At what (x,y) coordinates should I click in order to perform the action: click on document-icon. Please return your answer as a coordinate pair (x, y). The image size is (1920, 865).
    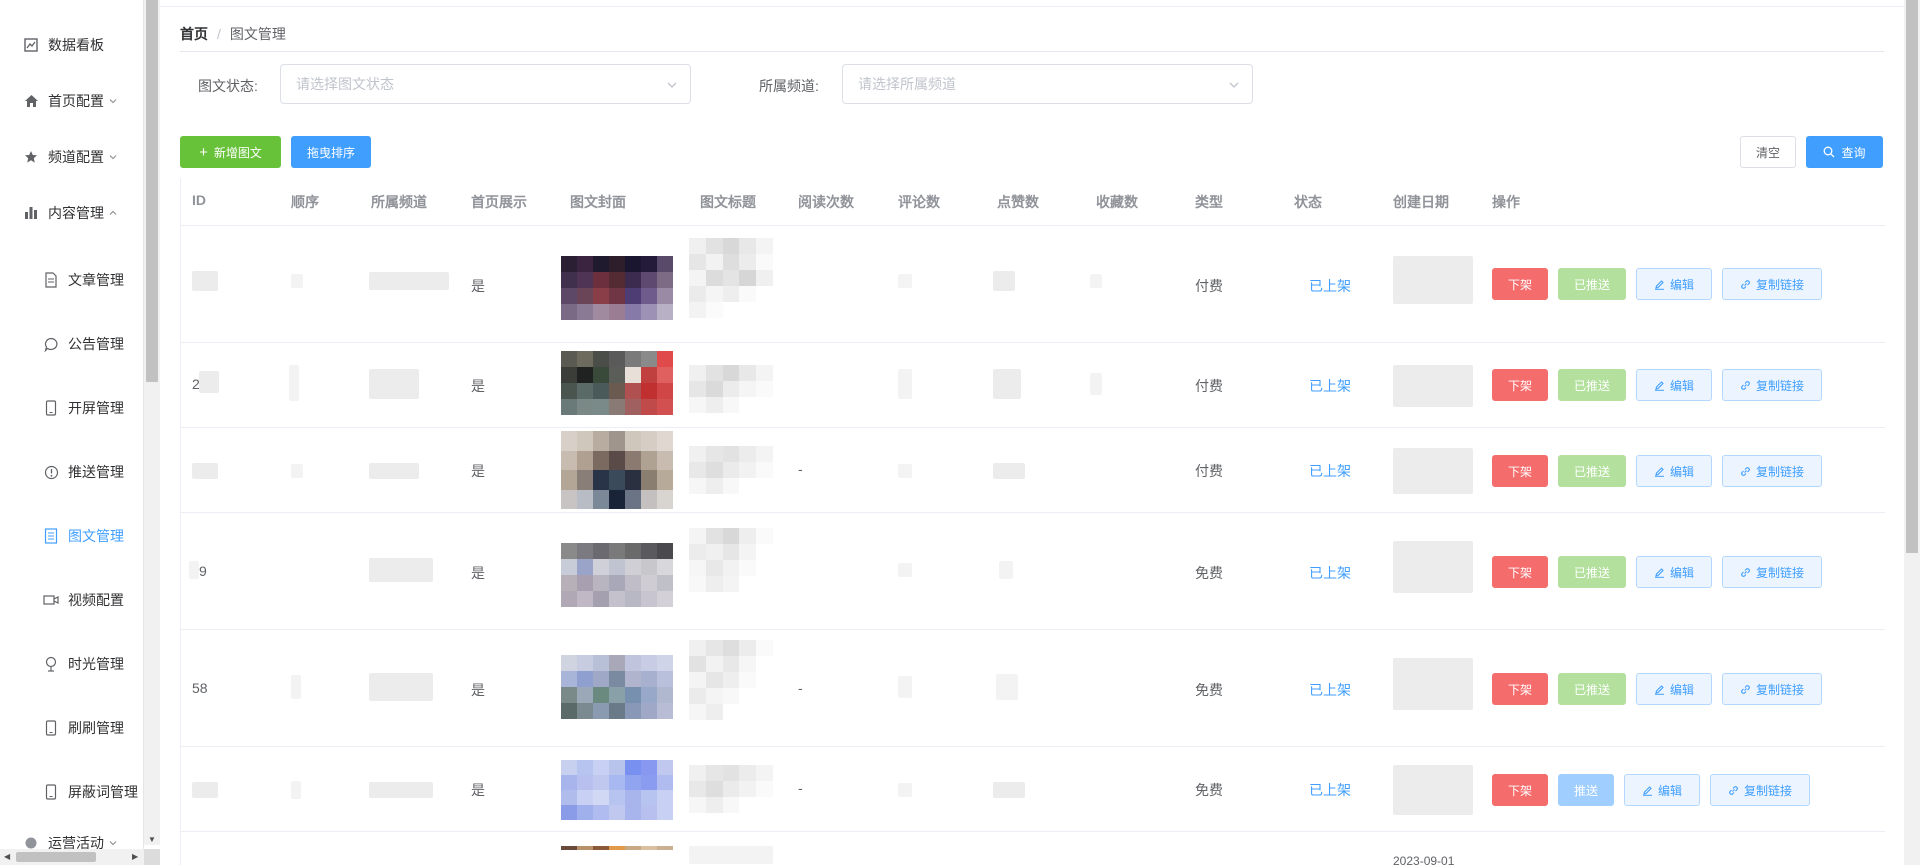
    Looking at the image, I should click on (51, 280).